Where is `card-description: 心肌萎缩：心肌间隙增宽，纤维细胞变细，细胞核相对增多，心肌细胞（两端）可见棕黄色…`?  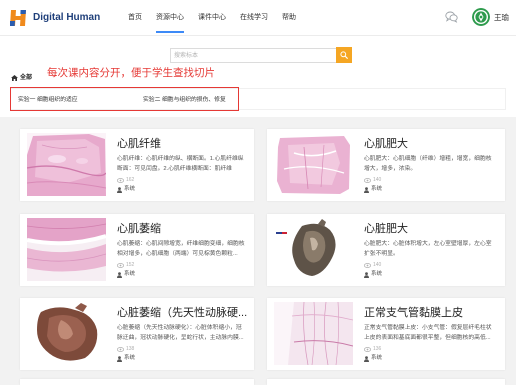 card-description: 心肌萎缩：心肌间隙增宽，纤维细胞变细，细胞核相对增多，心肌细胞（两端）可见棕黄色… is located at coordinates (181, 249).